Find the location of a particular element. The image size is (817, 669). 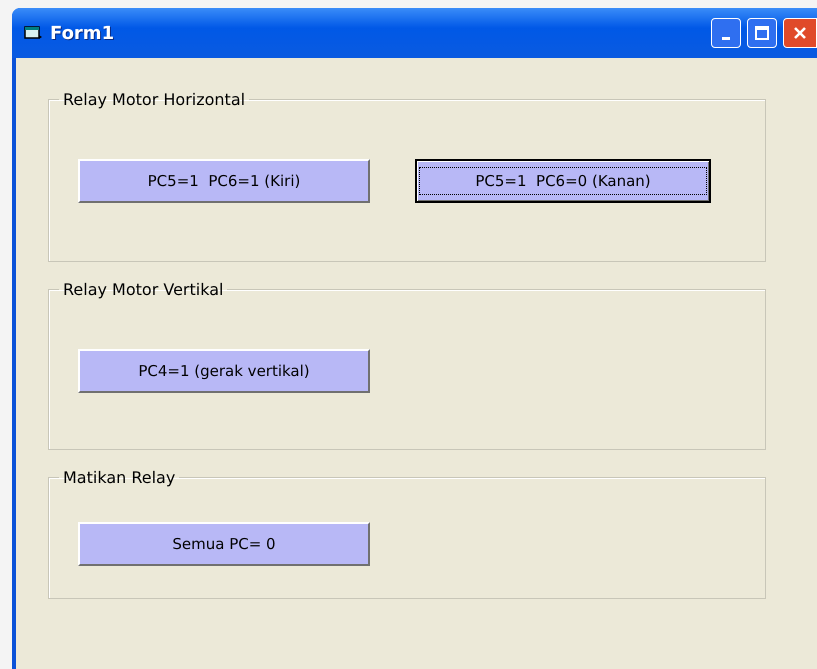

window-title: Form1 is located at coordinates (83, 33).